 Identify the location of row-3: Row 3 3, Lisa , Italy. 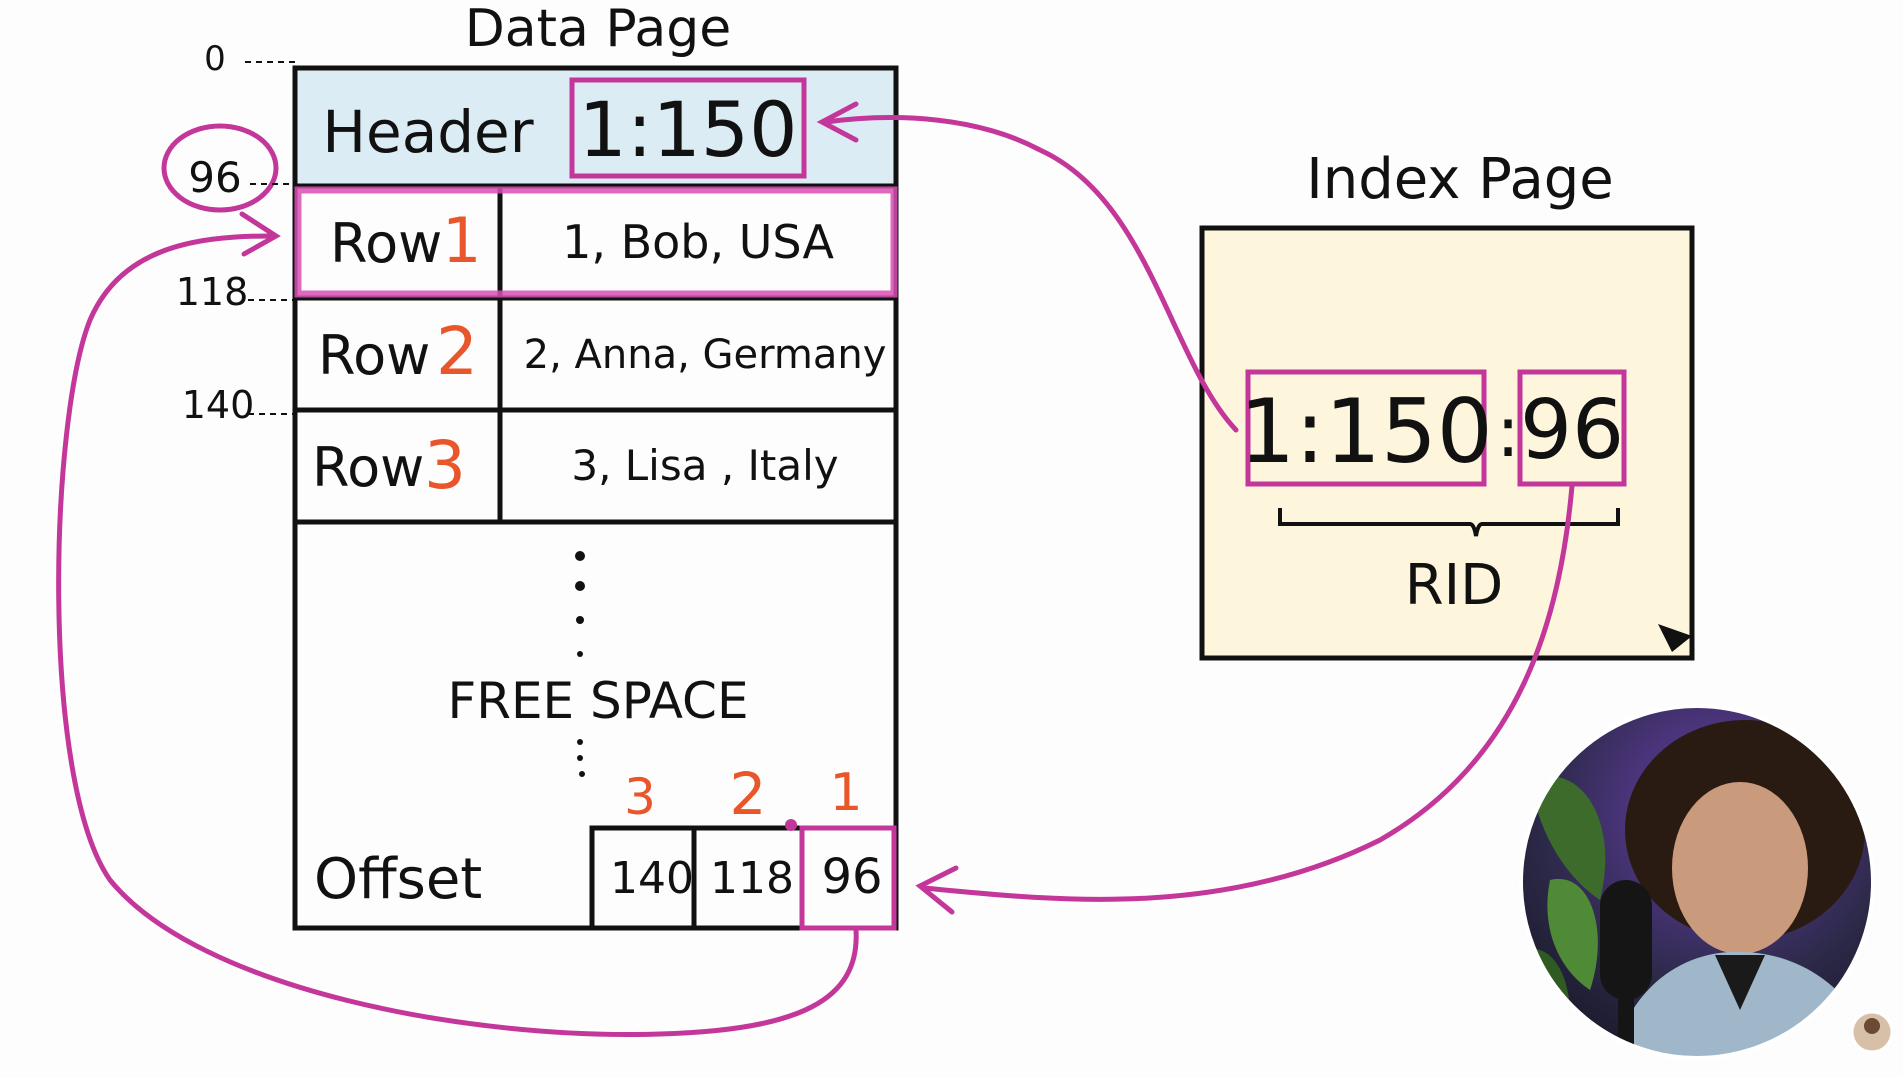
(575, 465).